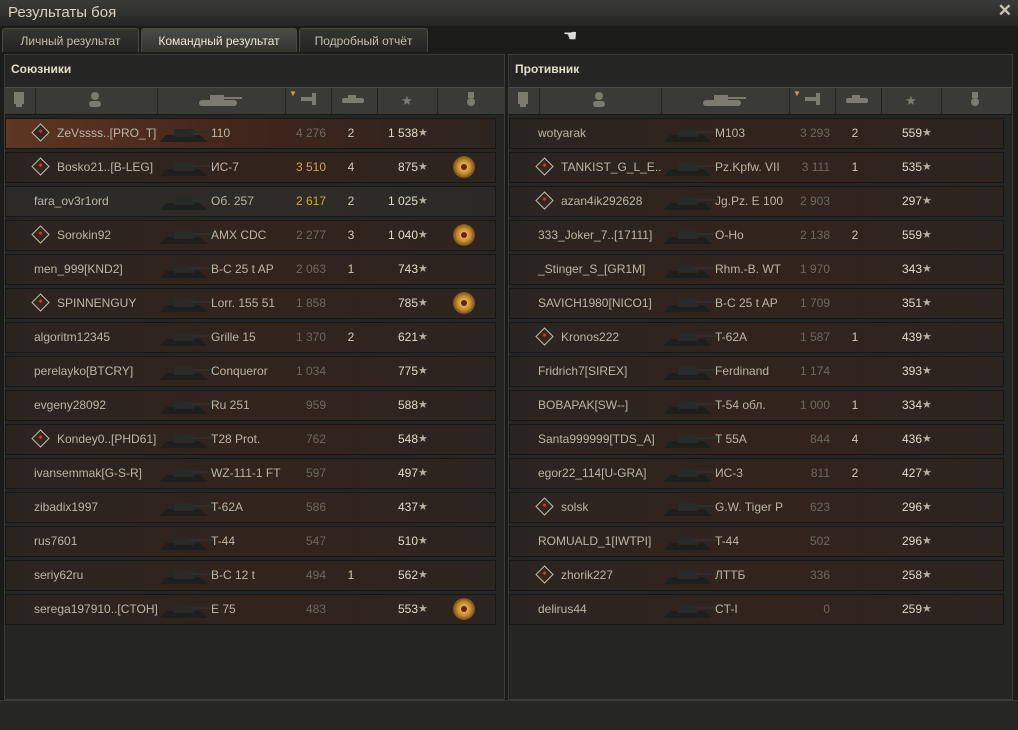  What do you see at coordinates (756, 337) in the screenshot?
I see `player-row: Kronos222 T-62A 1 587 1 439 ★` at bounding box center [756, 337].